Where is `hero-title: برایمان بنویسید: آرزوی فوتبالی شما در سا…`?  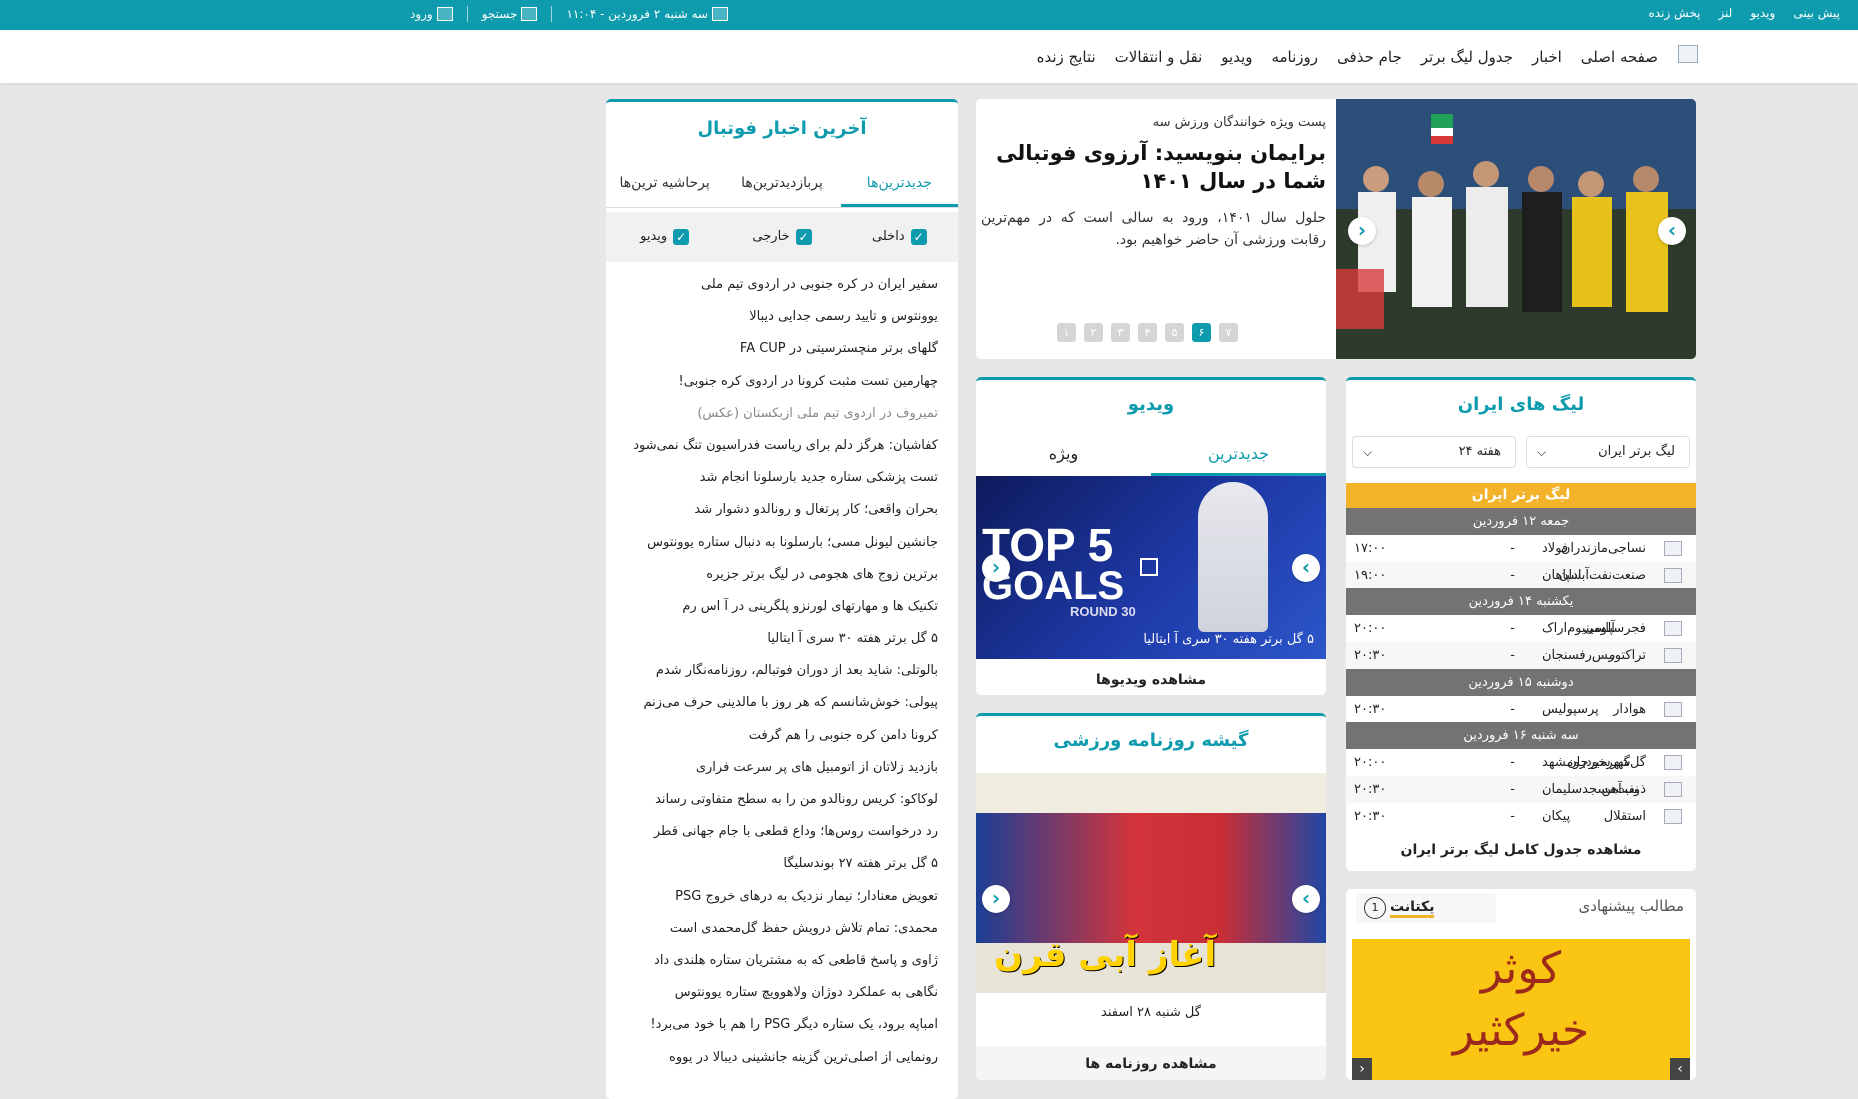 hero-title: برایمان بنویسید: آرزوی فوتبالی شما در سا… is located at coordinates (1153, 167).